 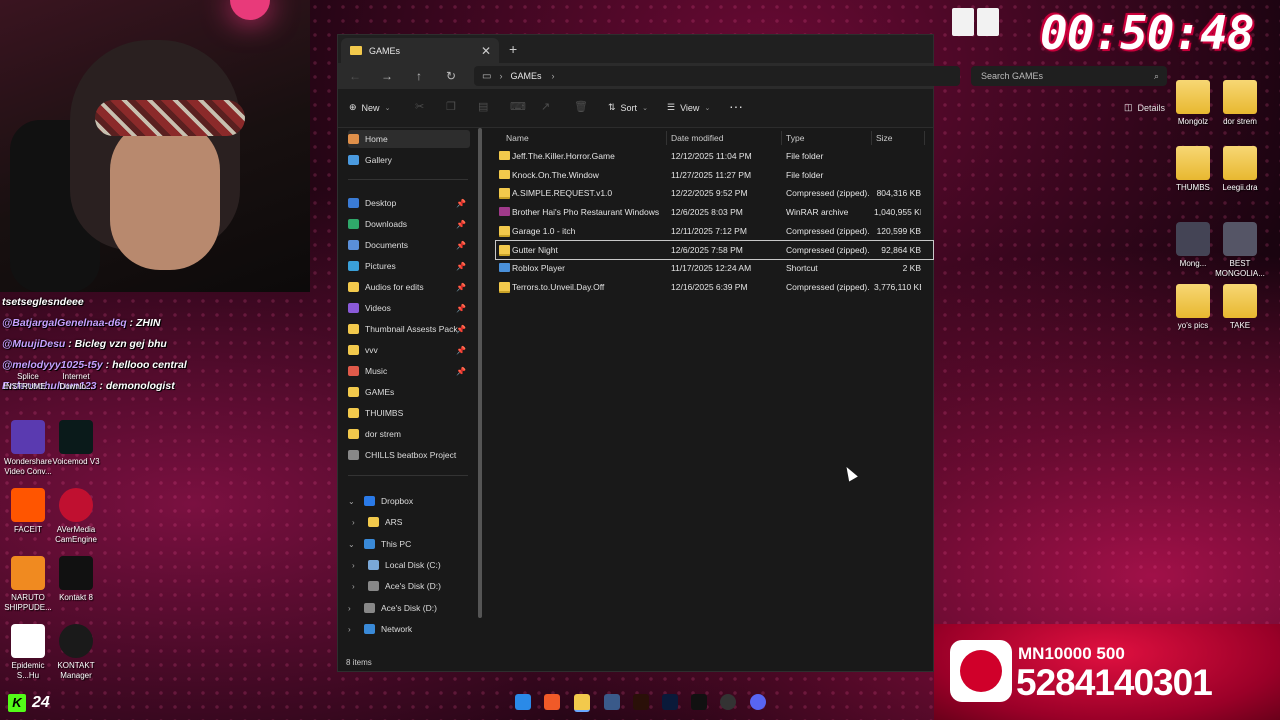 I want to click on close-tab-icon: ✕, so click(x=486, y=51).